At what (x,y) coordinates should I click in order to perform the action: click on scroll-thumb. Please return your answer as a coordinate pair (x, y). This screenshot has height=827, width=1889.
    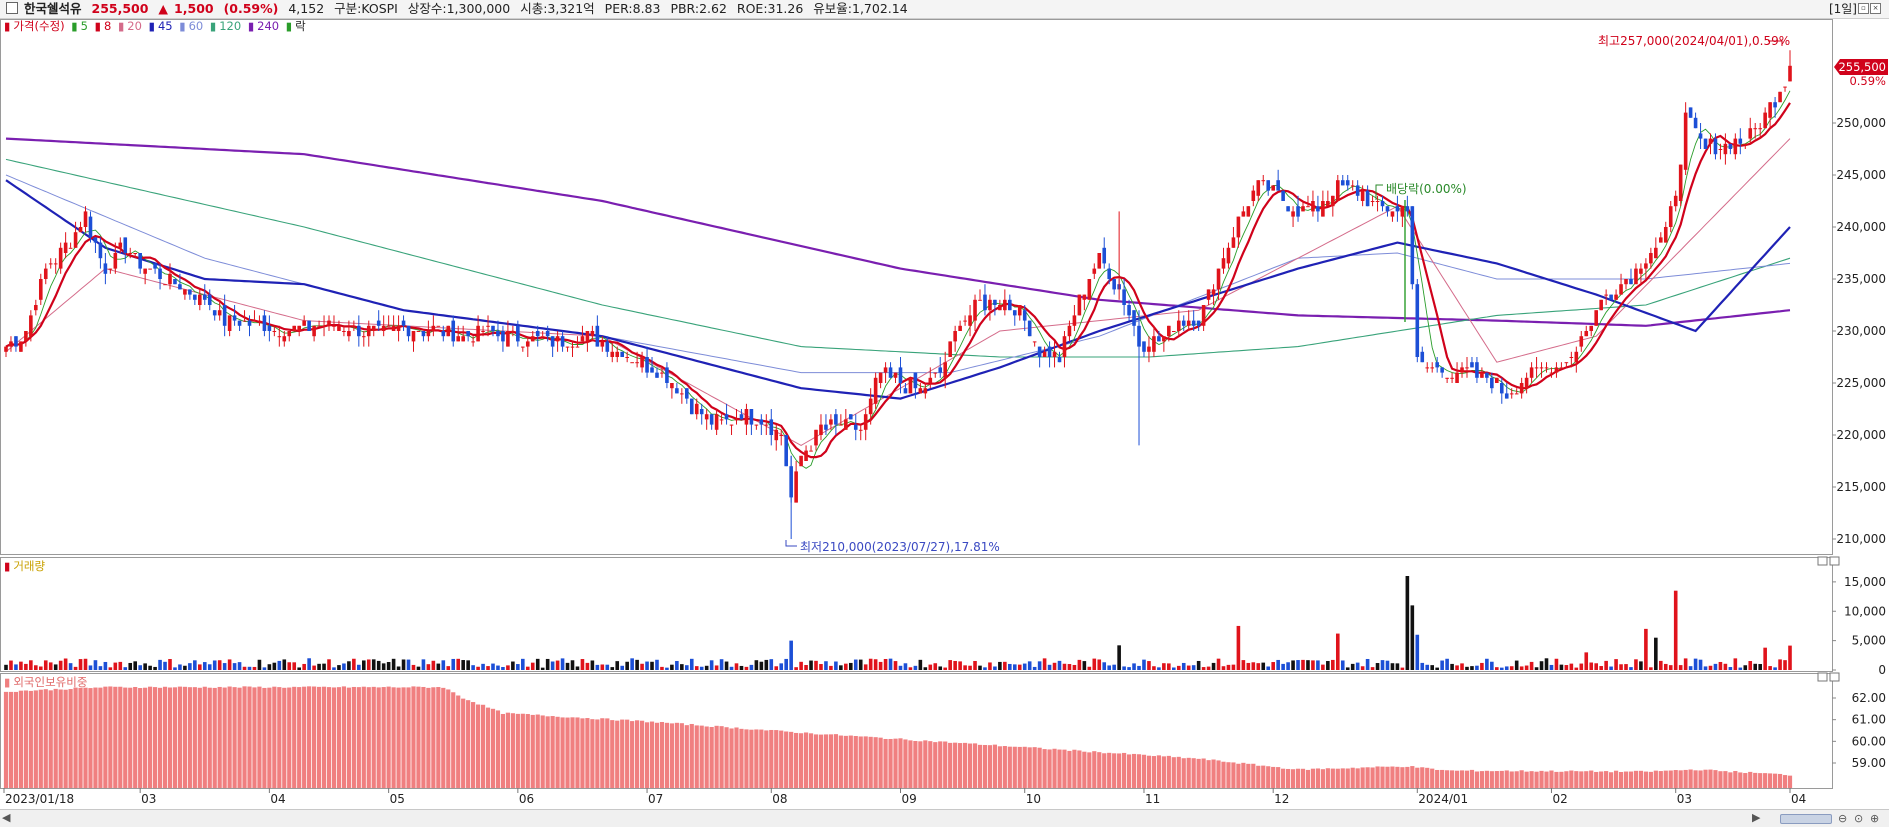
    Looking at the image, I should click on (1806, 819).